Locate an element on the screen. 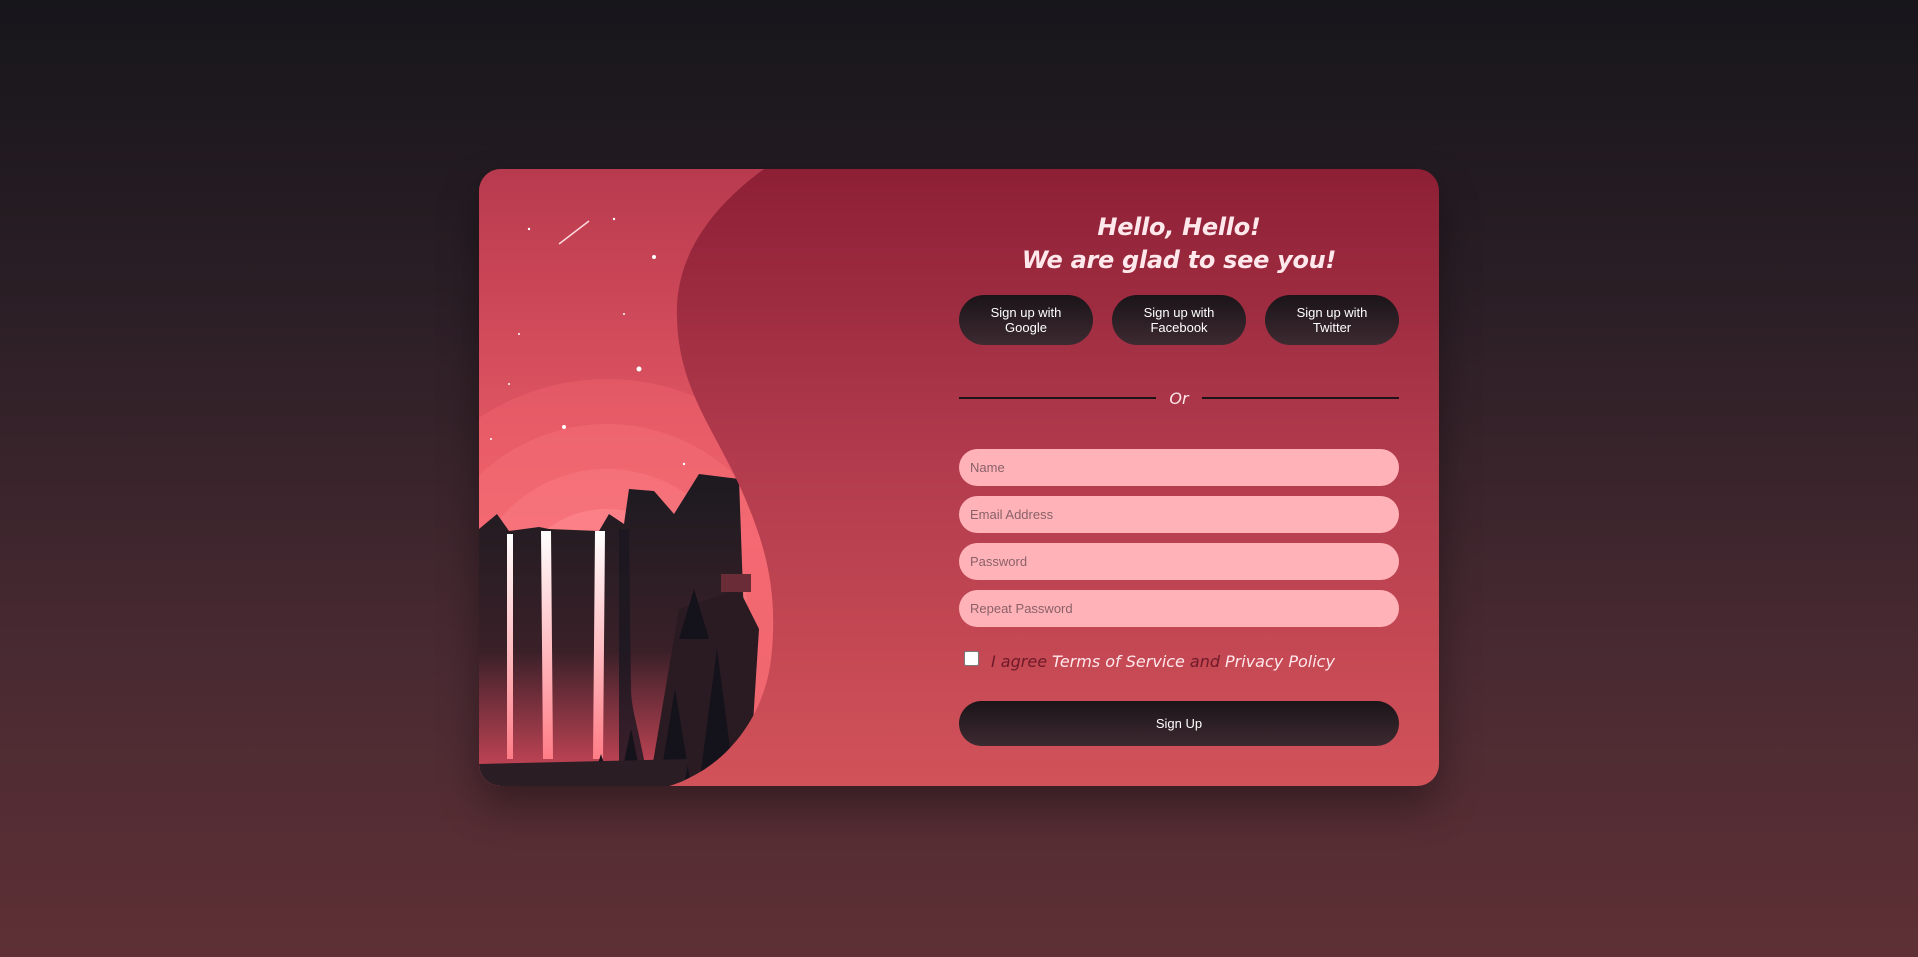  greeting-heading: Hello, Hello! We are glad to see you! is located at coordinates (1179, 244).